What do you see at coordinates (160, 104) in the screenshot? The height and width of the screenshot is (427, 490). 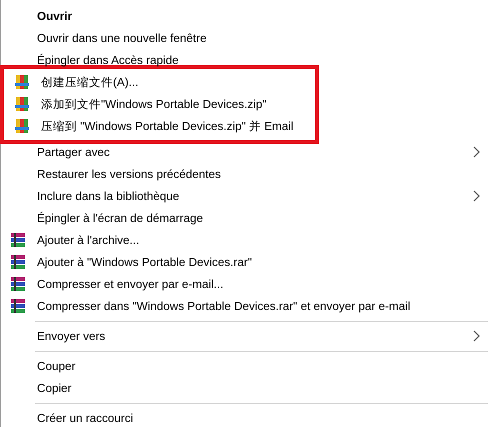 I see `menu-item: 添加到文件"Windows Portable Devices.zip"` at bounding box center [160, 104].